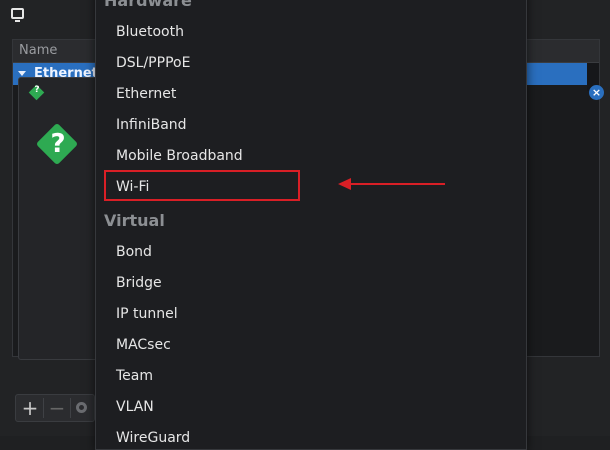  What do you see at coordinates (146, 94) in the screenshot?
I see `menu-item-ethernet: Ethernet` at bounding box center [146, 94].